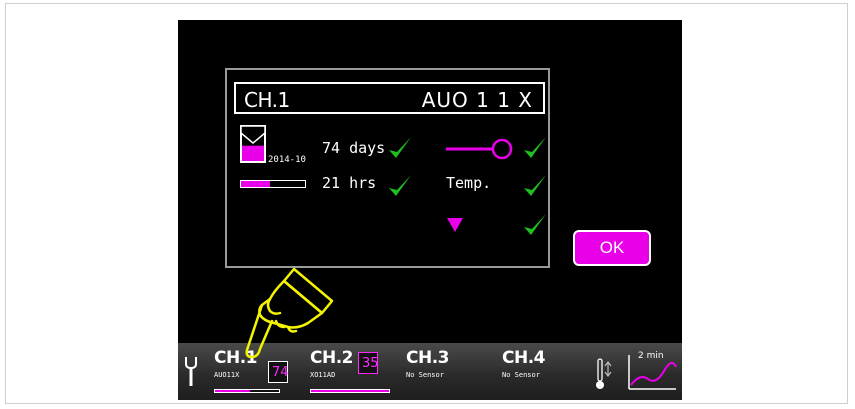 The height and width of the screenshot is (409, 855). What do you see at coordinates (652, 372) in the screenshot?
I see `trend-view-button: 2 min` at bounding box center [652, 372].